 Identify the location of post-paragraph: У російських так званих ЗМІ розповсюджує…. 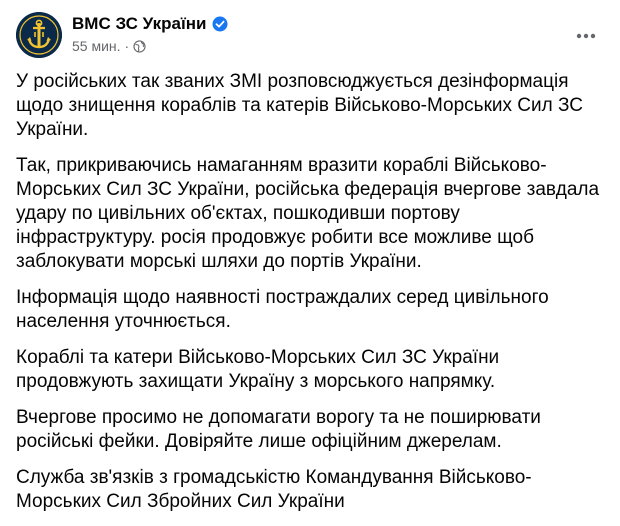
(299, 105).